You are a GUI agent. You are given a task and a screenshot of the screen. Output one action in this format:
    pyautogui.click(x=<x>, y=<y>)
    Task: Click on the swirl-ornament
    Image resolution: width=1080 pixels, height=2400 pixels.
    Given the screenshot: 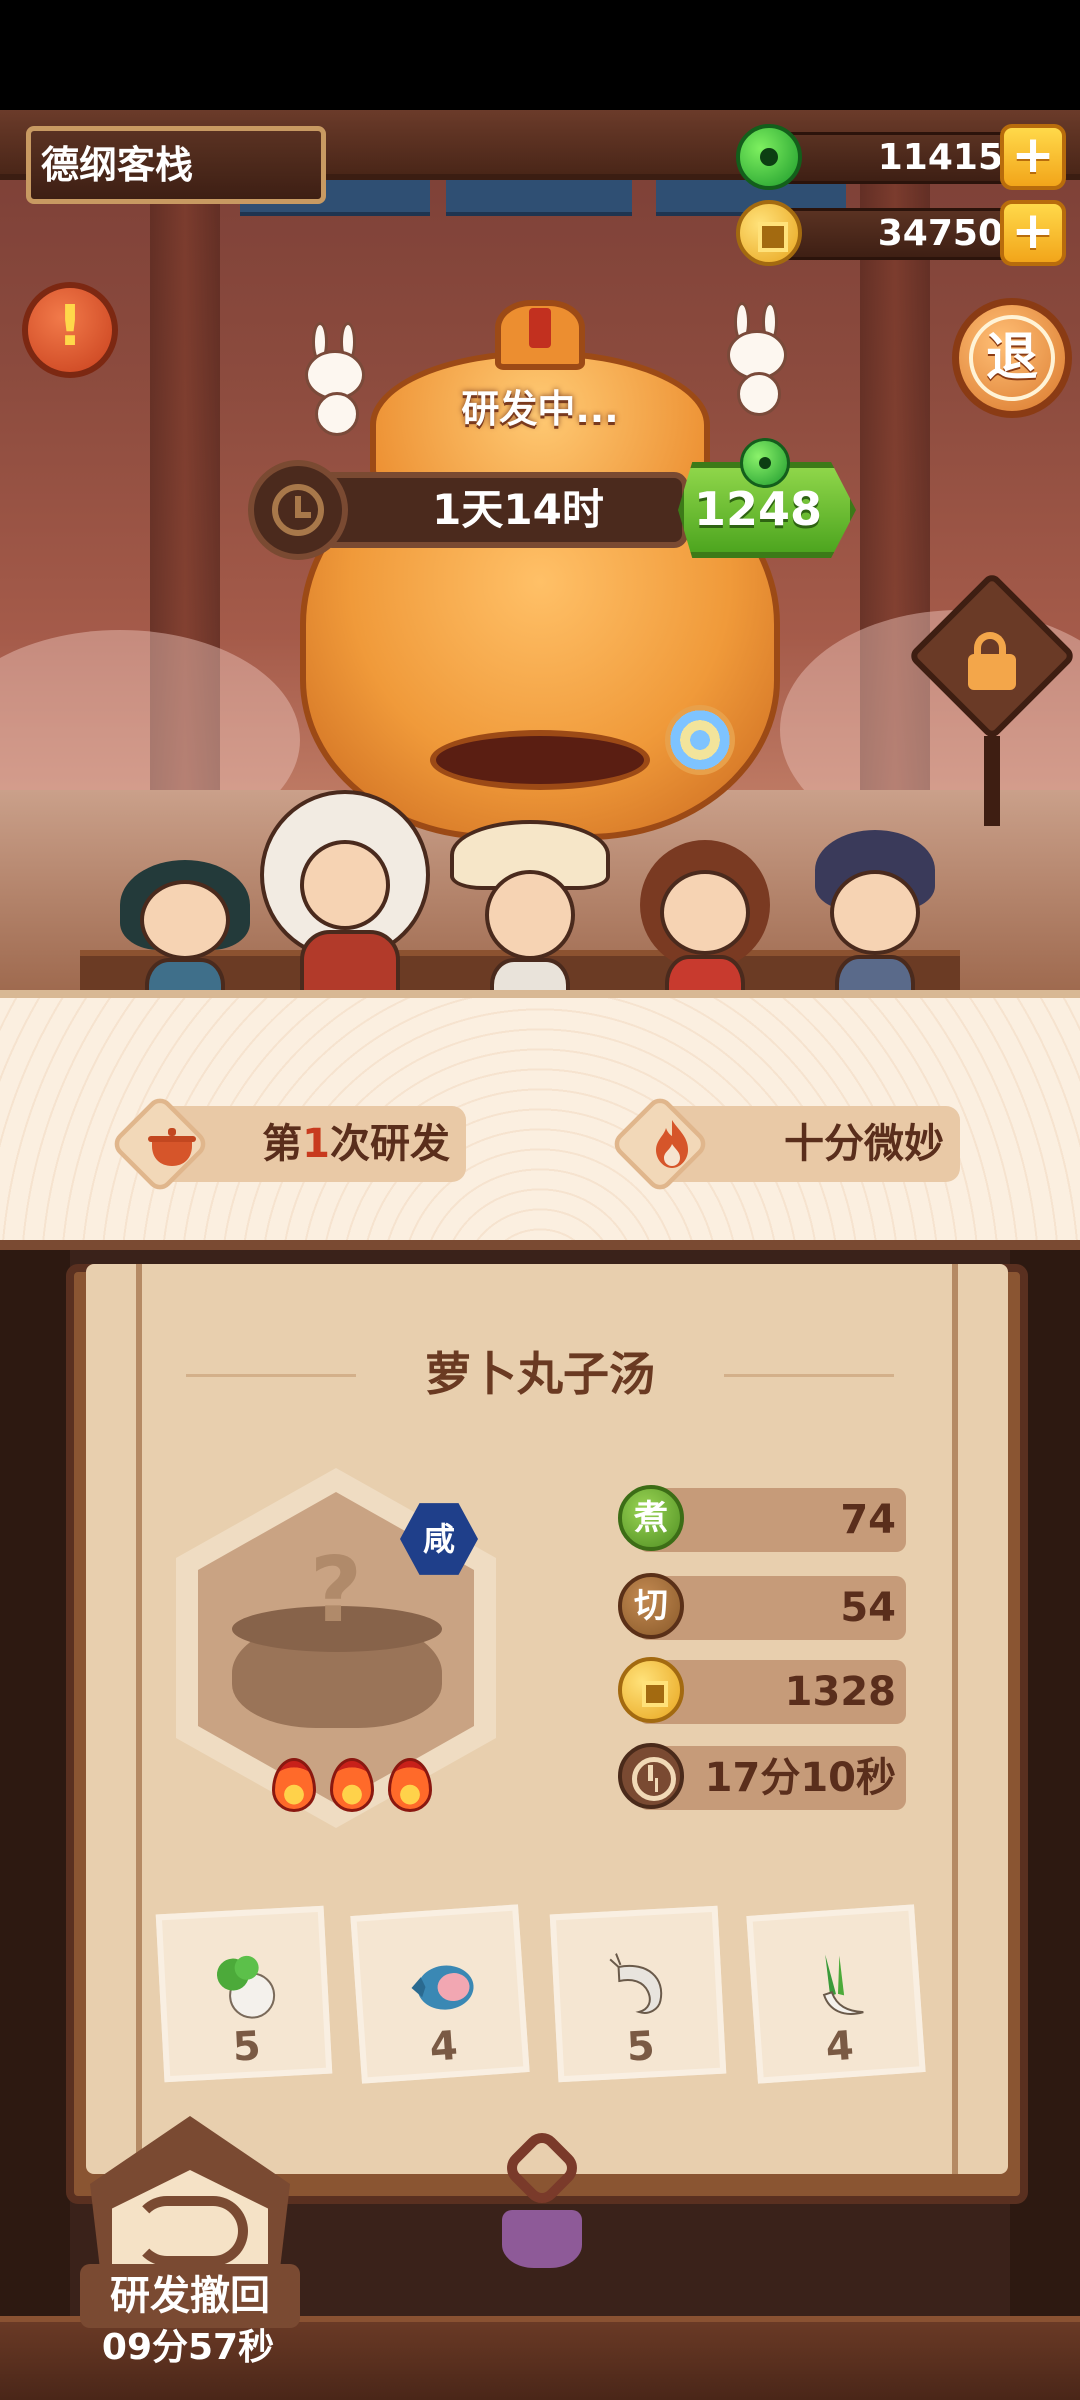 What is the action you would take?
    pyautogui.click(x=700, y=740)
    